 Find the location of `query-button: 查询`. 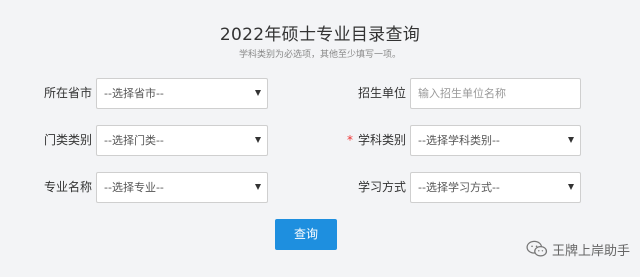

query-button: 查询 is located at coordinates (306, 234).